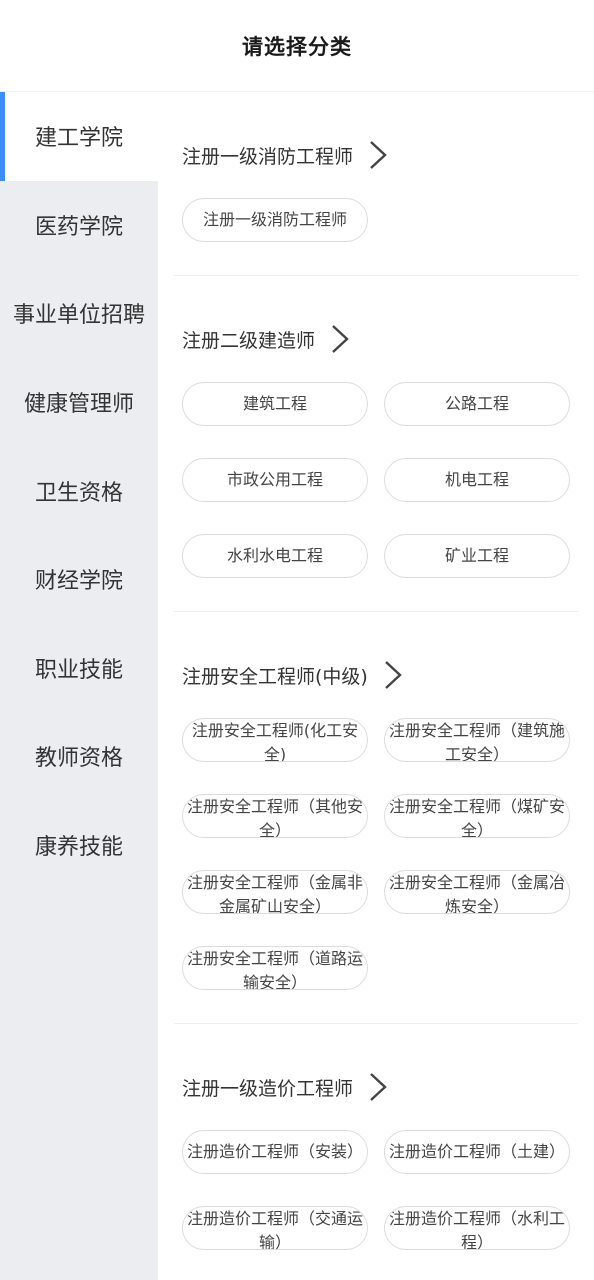 This screenshot has width=594, height=1280. I want to click on chip-label: 注册安全工程师（建筑施工安全）, so click(476, 741).